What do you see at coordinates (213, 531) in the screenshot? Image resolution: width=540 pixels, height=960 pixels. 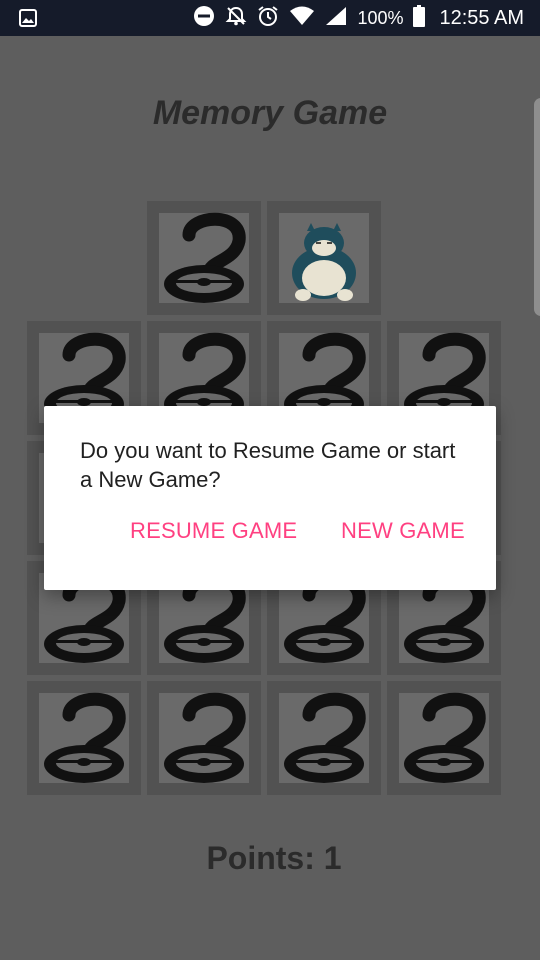 I see `resume-game-button: RESUME GAME` at bounding box center [213, 531].